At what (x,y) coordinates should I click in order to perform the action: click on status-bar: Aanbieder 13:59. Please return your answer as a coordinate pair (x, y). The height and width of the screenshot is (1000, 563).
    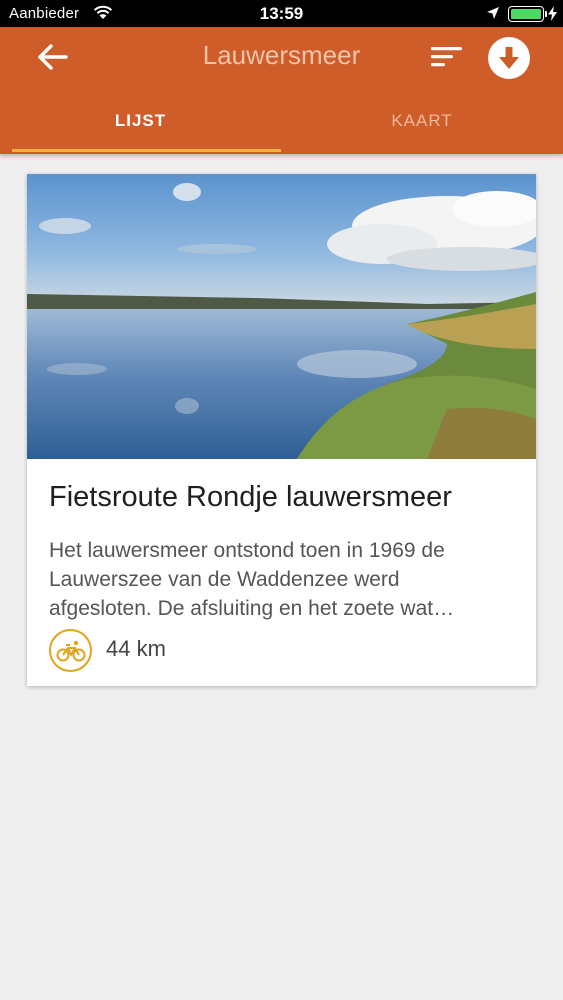
    Looking at the image, I should click on (281, 13).